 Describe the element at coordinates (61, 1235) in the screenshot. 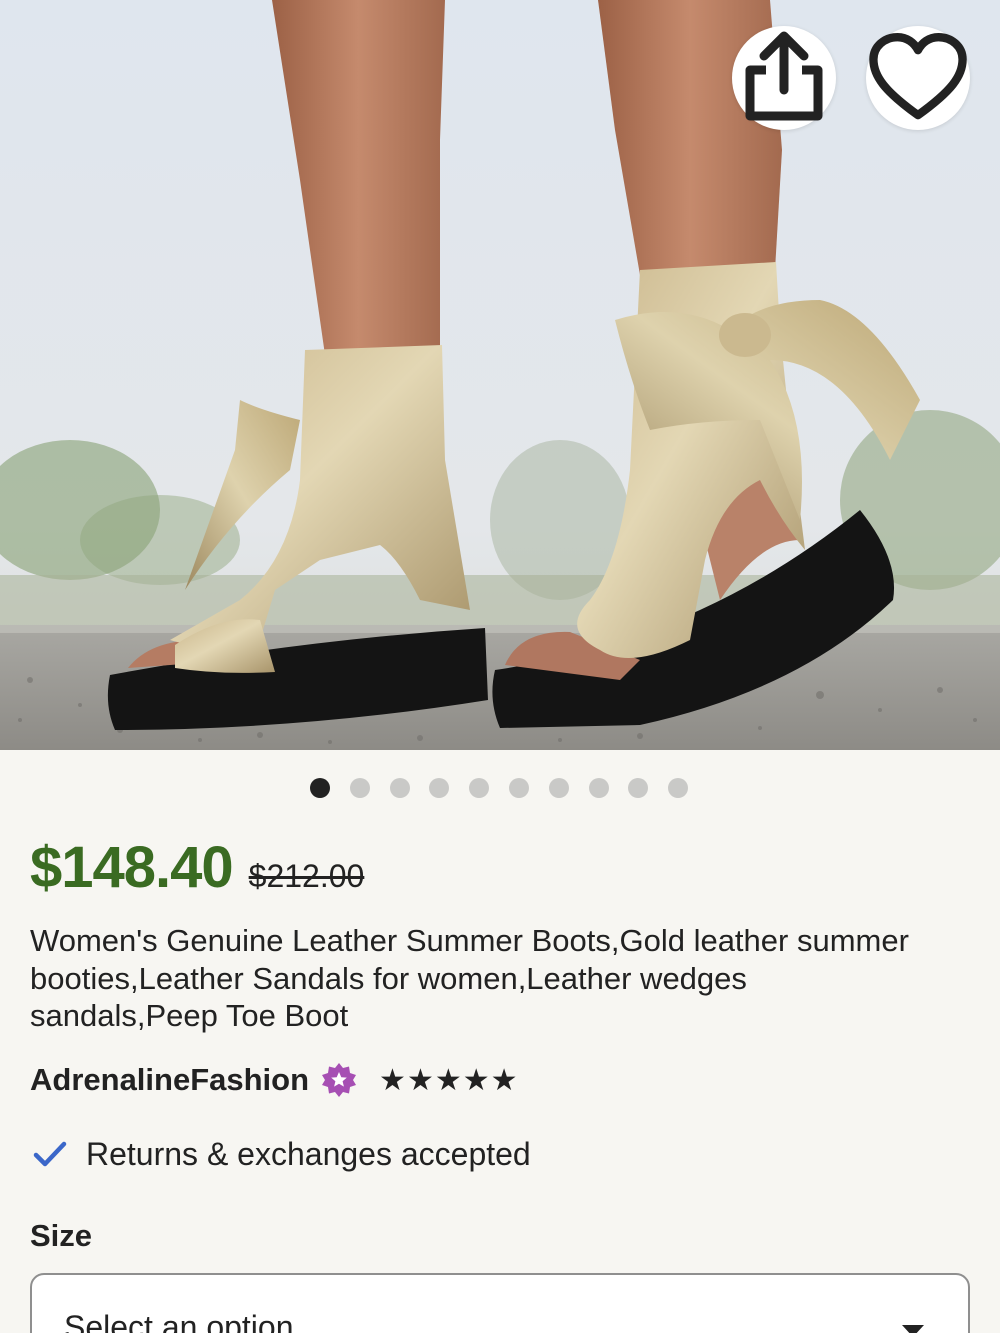

I see `size-label: Size` at that location.